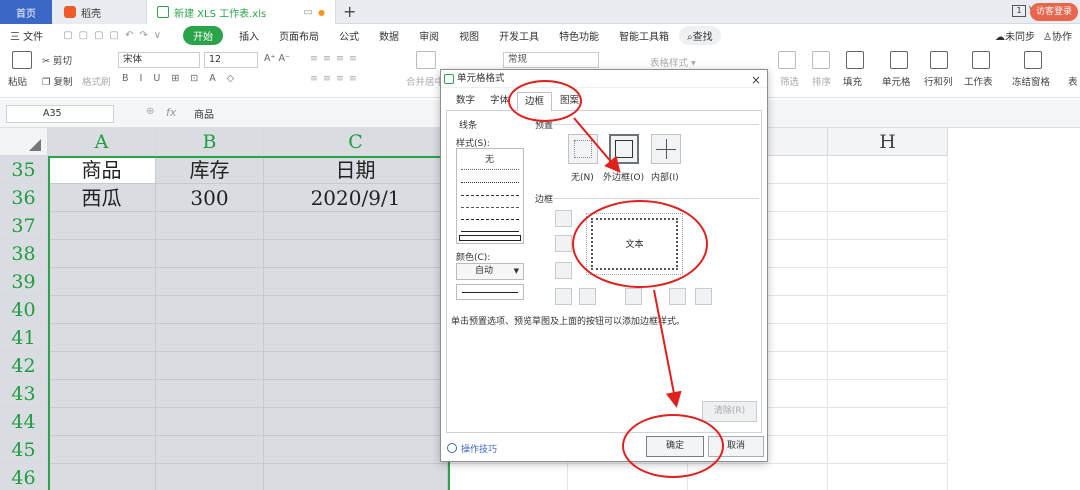  What do you see at coordinates (627, 262) in the screenshot?
I see `annotation-arrows` at bounding box center [627, 262].